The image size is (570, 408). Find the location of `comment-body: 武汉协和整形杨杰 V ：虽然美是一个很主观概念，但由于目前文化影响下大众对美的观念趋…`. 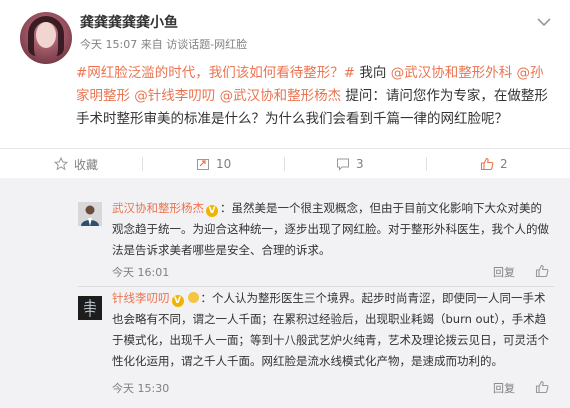

comment-body: 武汉协和整形杨杰 V ：虽然美是一个很主观概念，但由于目前文化影响下大众对美的观念趋… is located at coordinates (332, 229).